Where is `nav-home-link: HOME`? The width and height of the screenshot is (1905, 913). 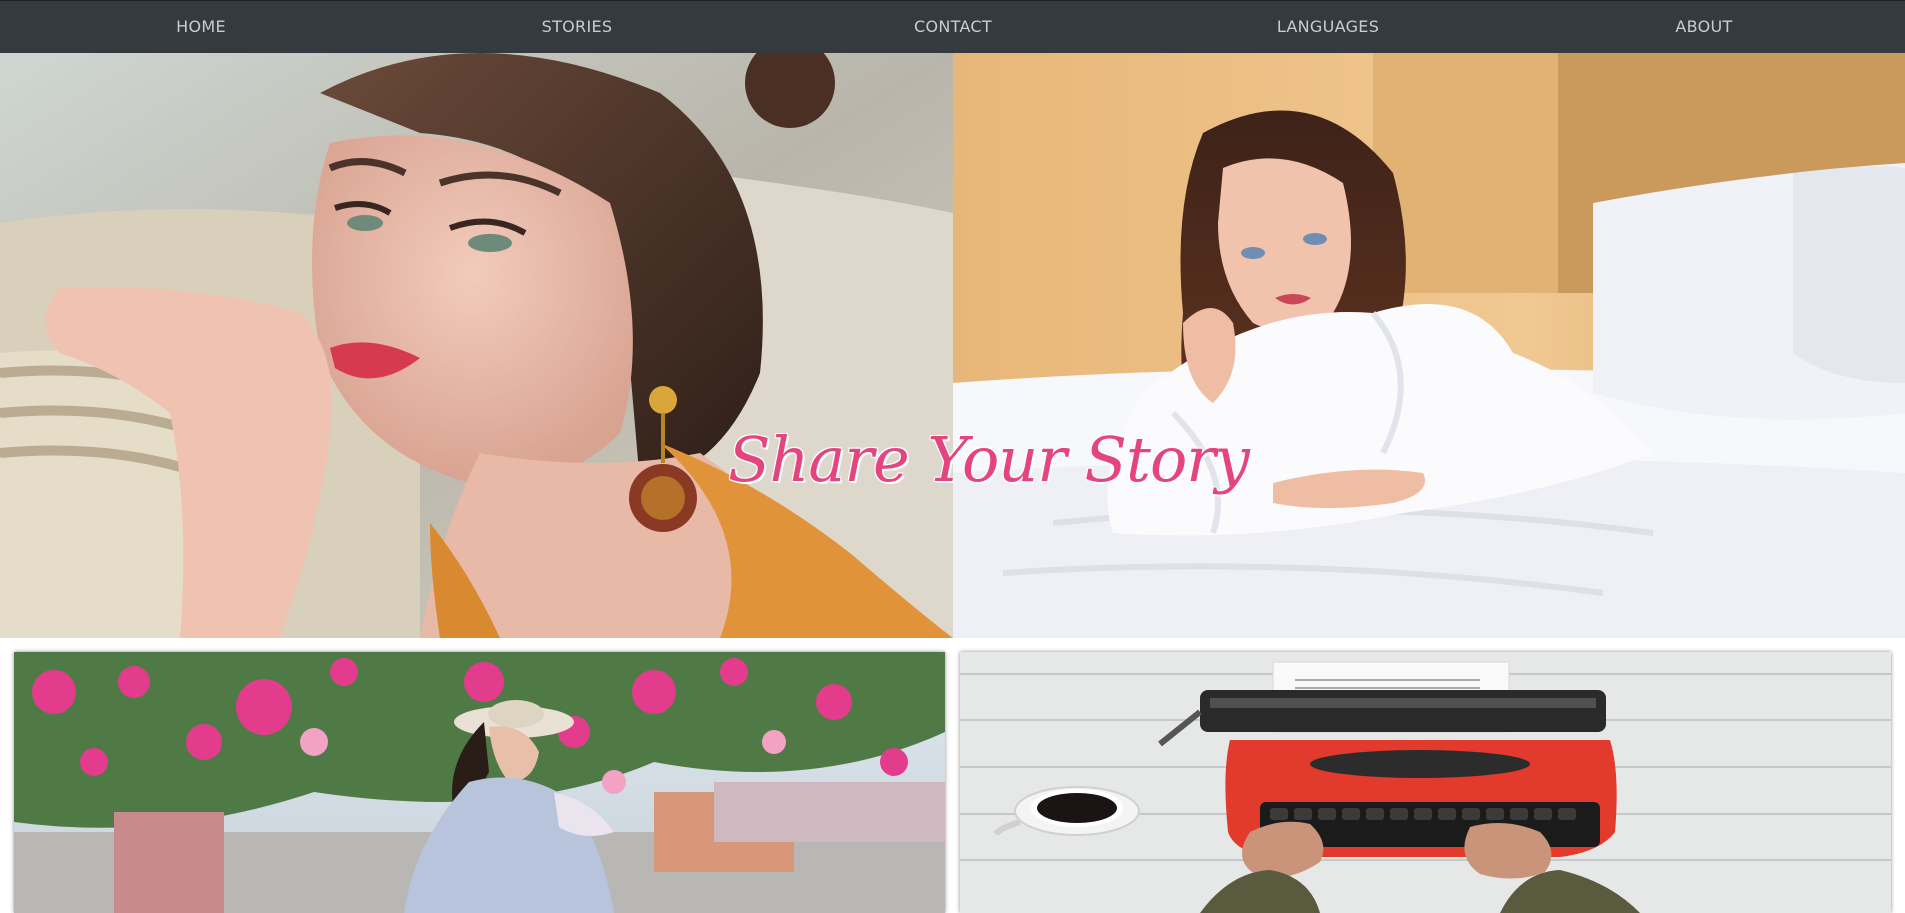 nav-home-link: HOME is located at coordinates (201, 27).